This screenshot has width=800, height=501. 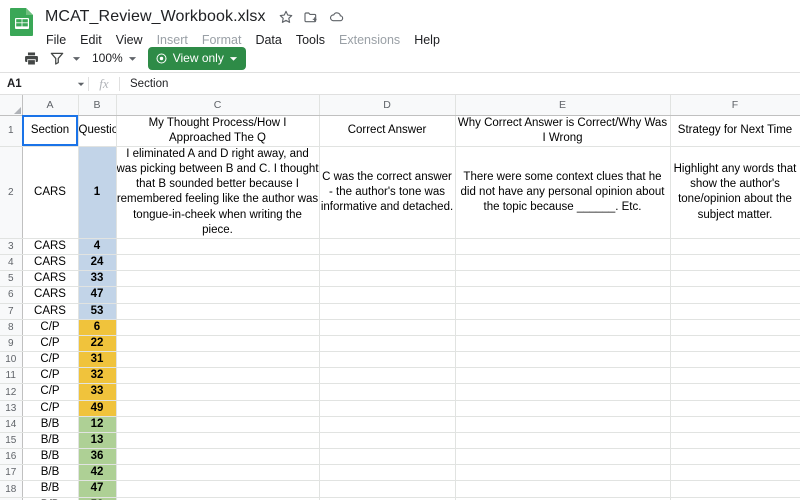 What do you see at coordinates (50, 327) in the screenshot?
I see `cell-a8: C/P` at bounding box center [50, 327].